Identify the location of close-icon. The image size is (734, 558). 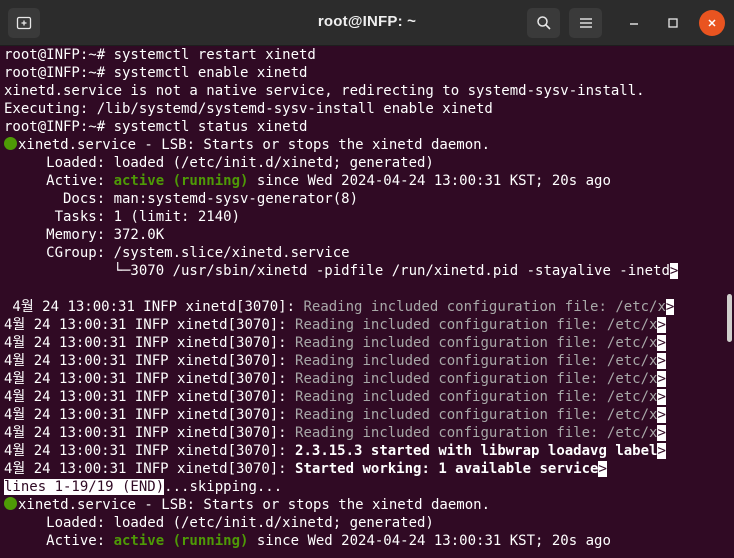
(712, 23).